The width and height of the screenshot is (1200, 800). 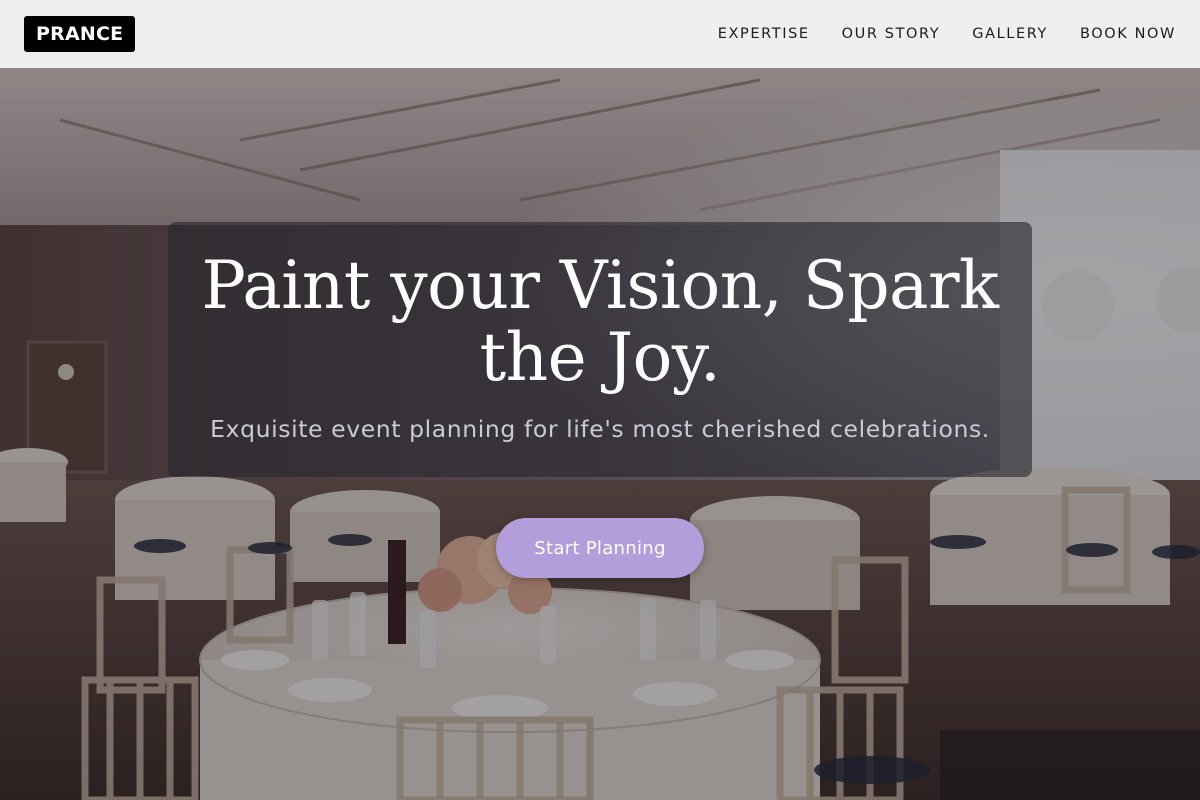 I want to click on start-planning-button: Start Planning, so click(x=600, y=548).